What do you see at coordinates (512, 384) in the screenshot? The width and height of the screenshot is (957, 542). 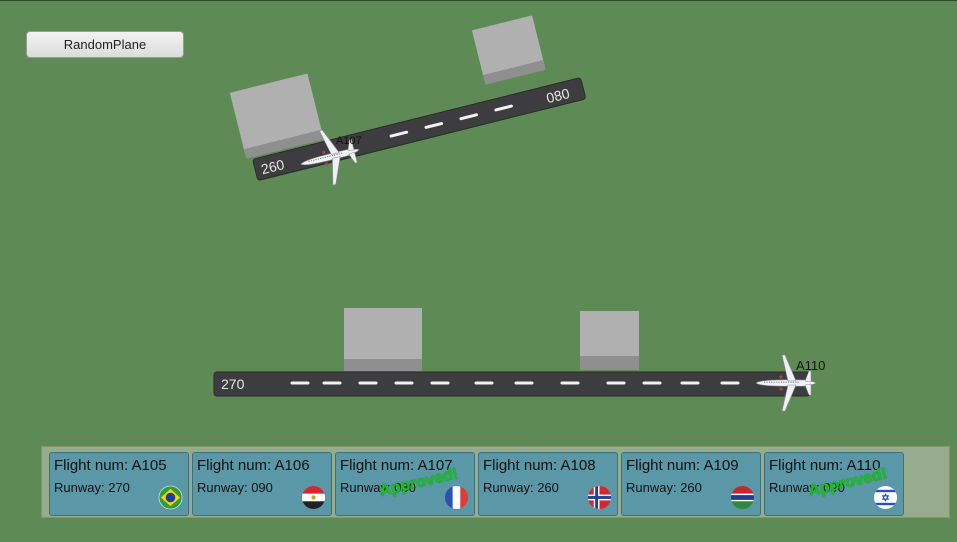 I see `runway-bottom: 270` at bounding box center [512, 384].